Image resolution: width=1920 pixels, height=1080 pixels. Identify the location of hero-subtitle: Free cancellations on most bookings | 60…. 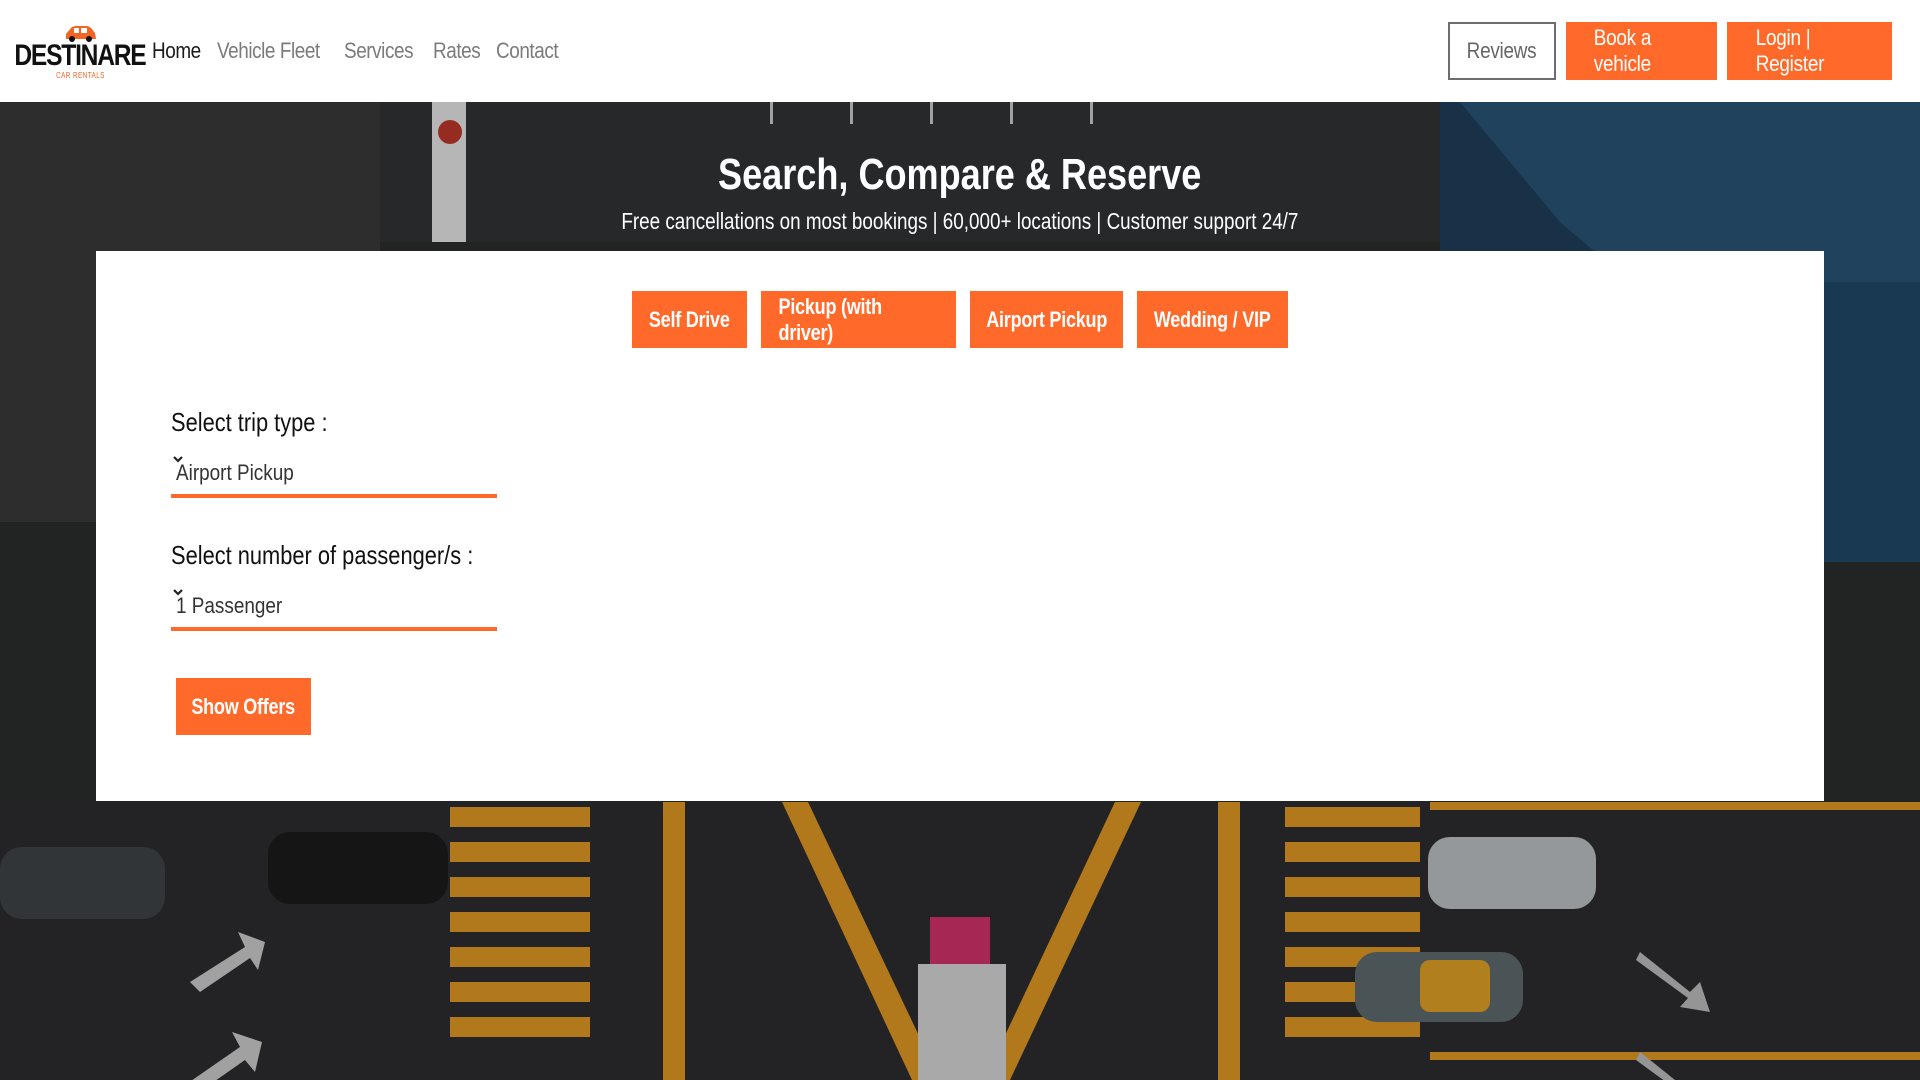
(960, 221).